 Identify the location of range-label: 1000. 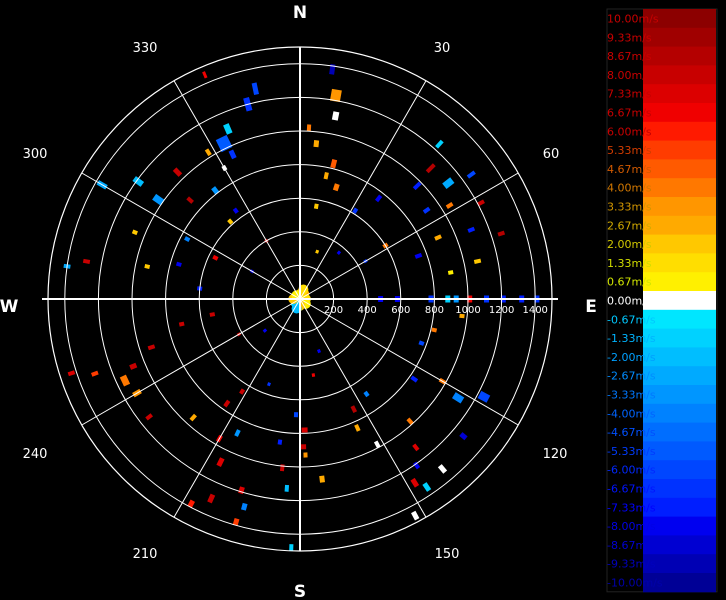
(467, 310).